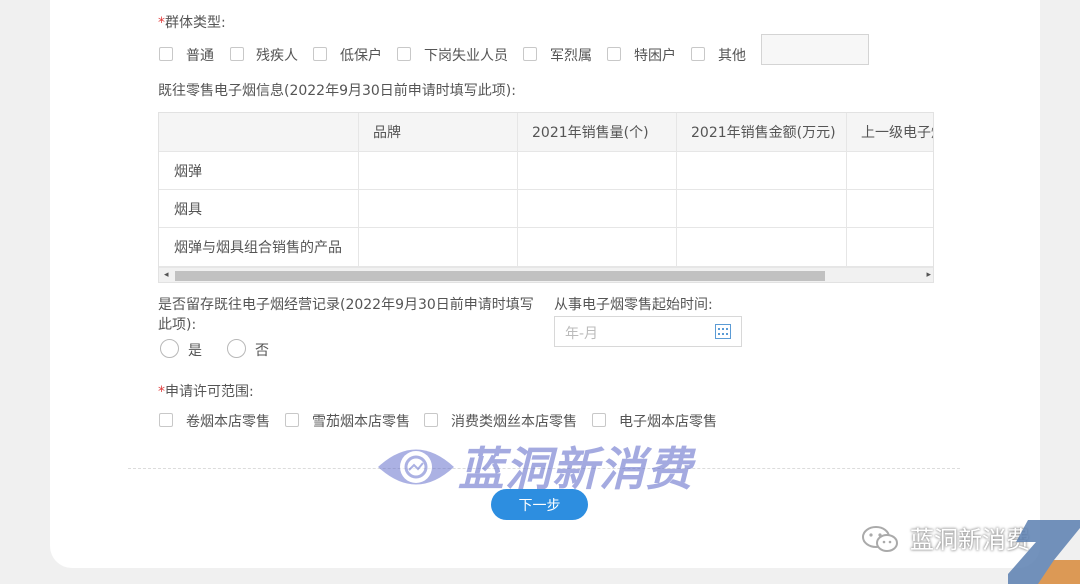  What do you see at coordinates (292, 420) in the screenshot?
I see `checkbox-cigar-retail` at bounding box center [292, 420].